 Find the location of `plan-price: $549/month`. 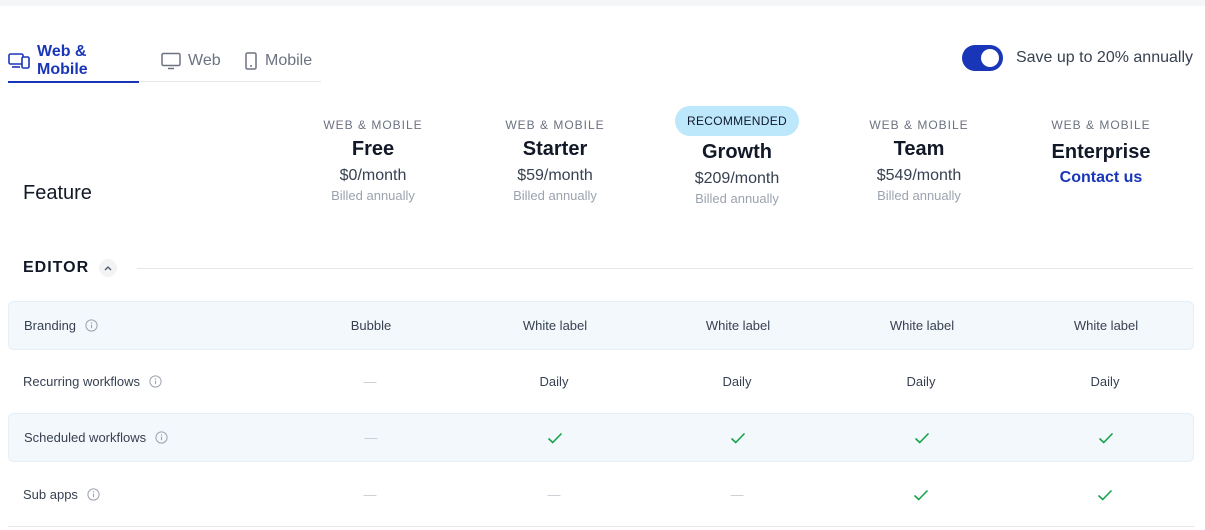

plan-price: $549/month is located at coordinates (919, 175).